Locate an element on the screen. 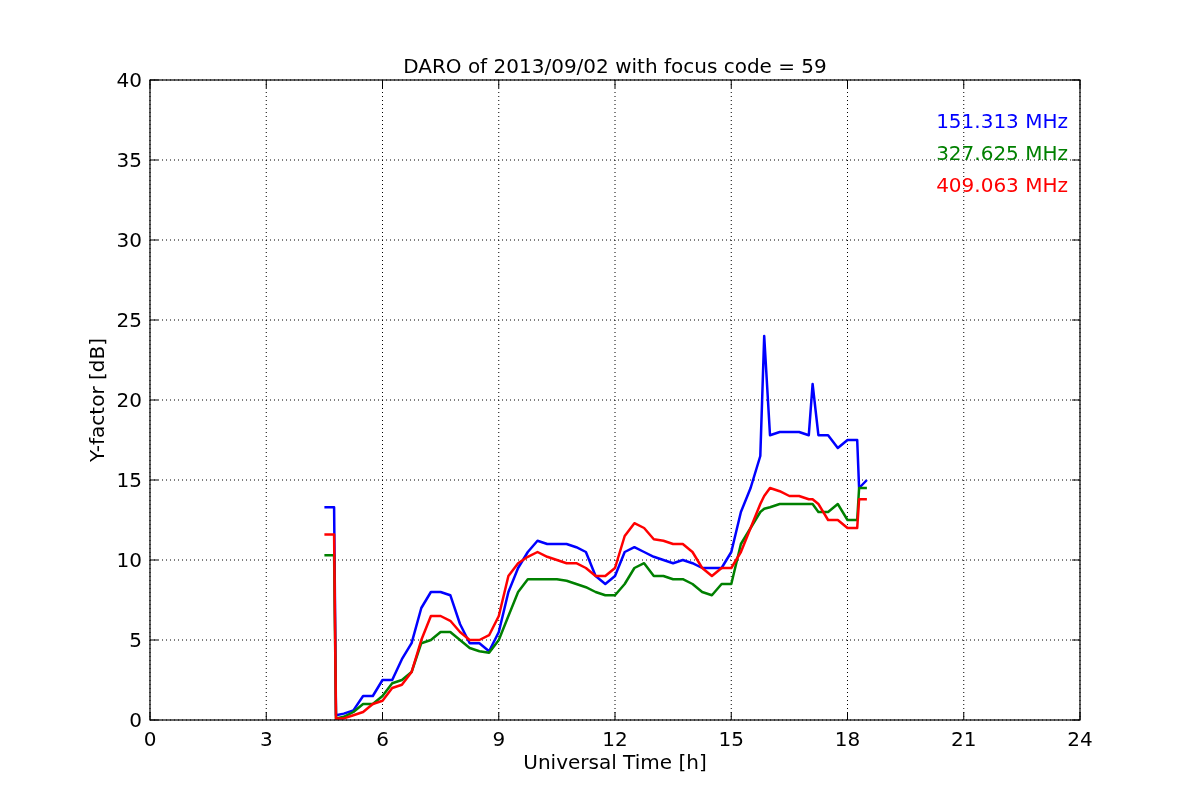  y-tick-label: 10 is located at coordinates (129, 560).